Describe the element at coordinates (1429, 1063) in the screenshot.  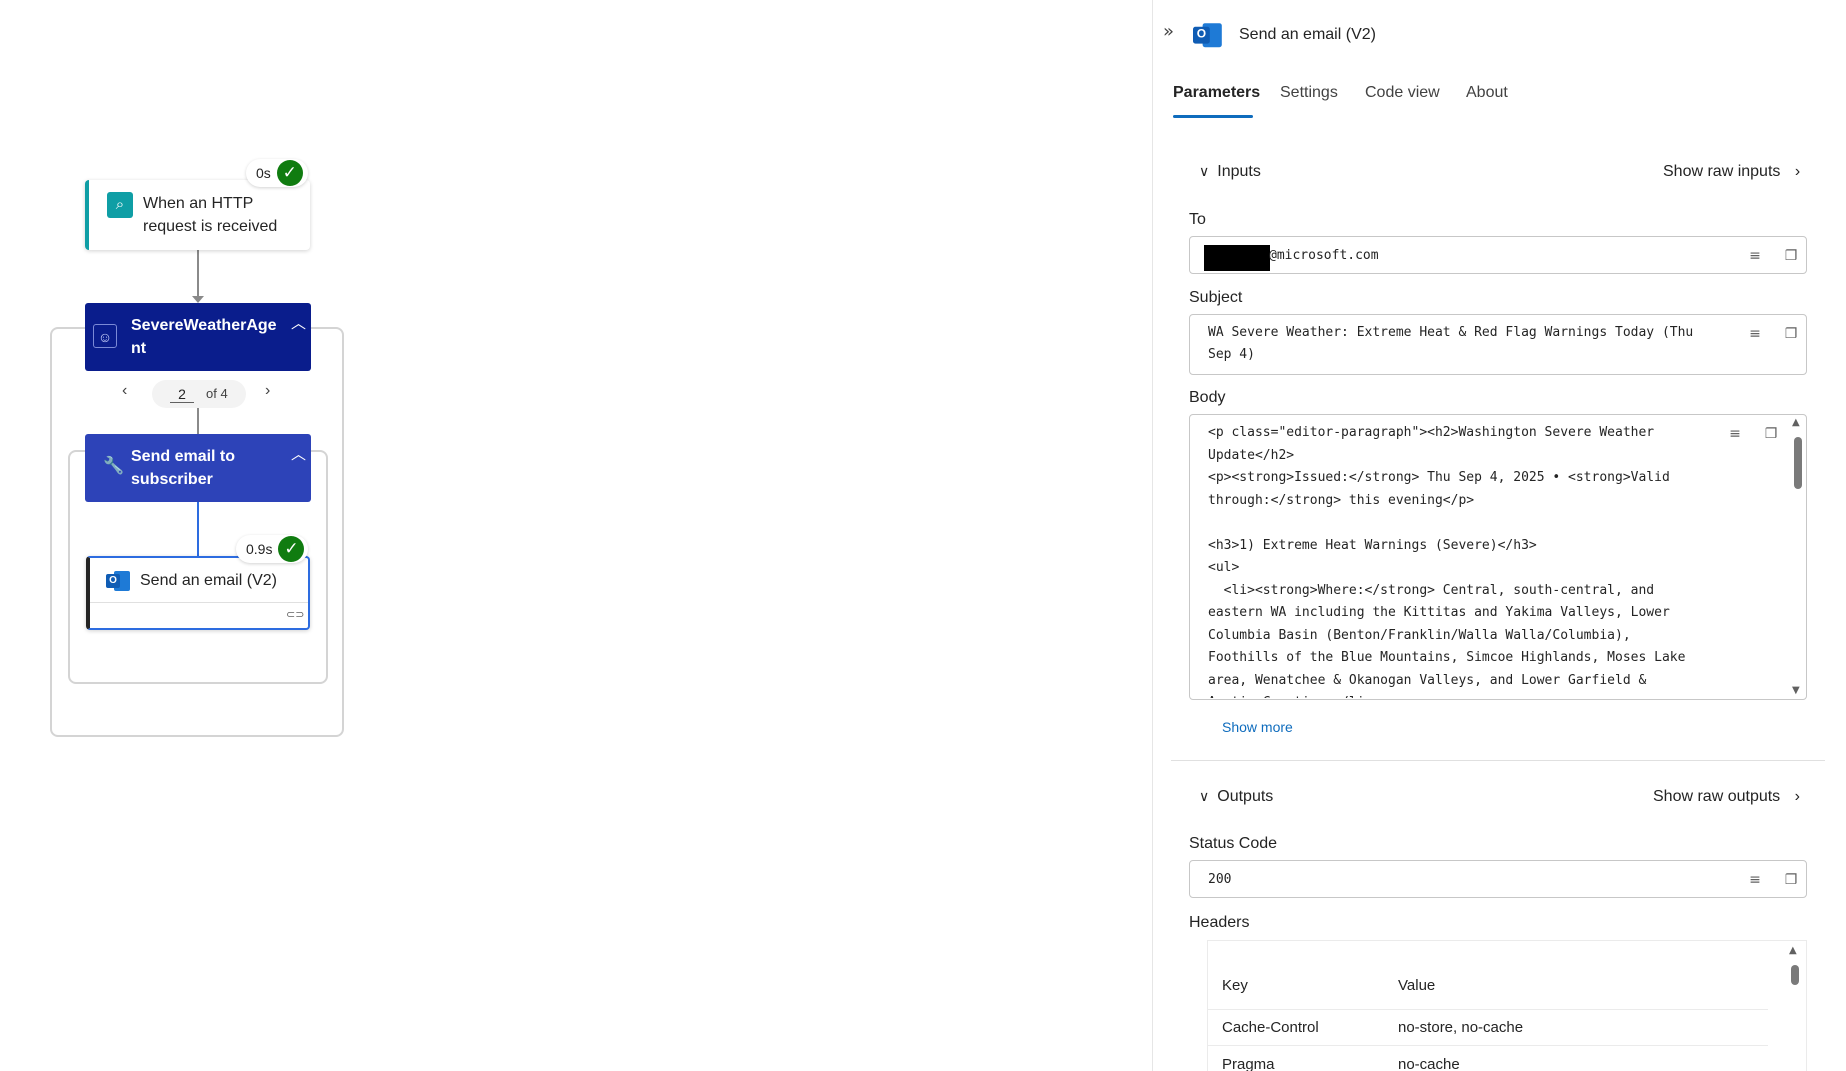
I see `header-value: no-cache` at that location.